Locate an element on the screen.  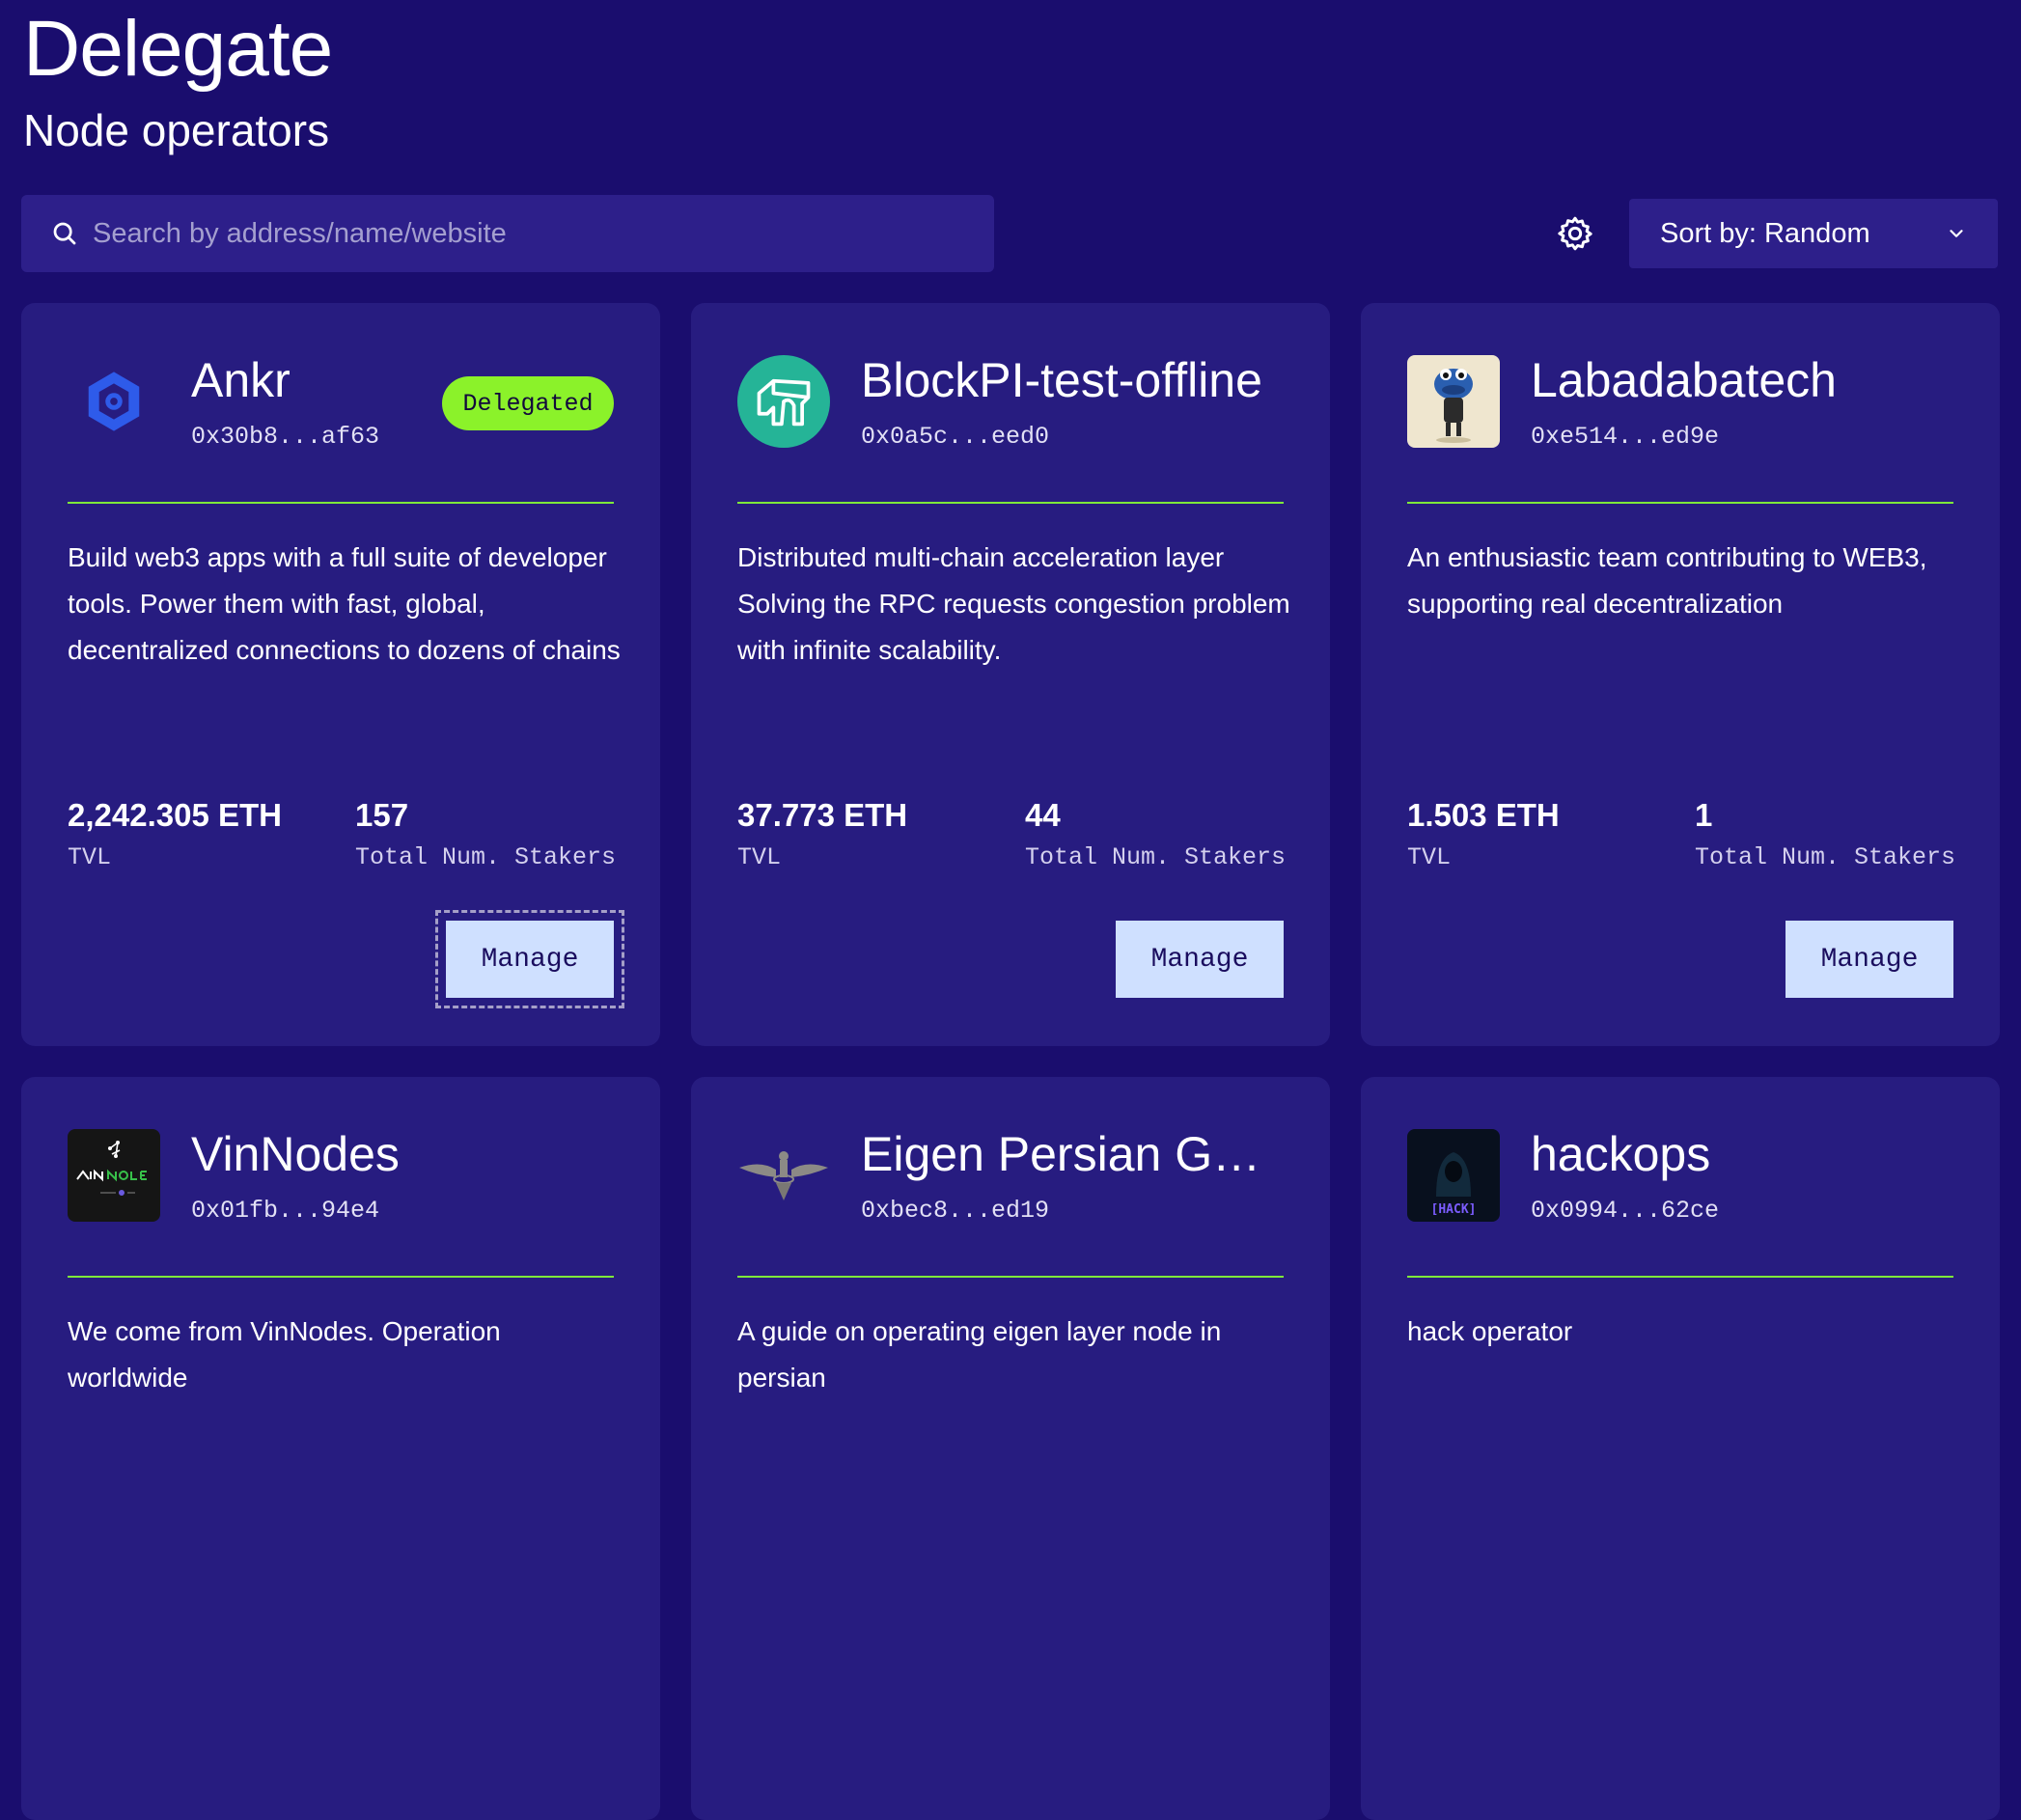
labadabatech-avatar-icon is located at coordinates (1453, 401).